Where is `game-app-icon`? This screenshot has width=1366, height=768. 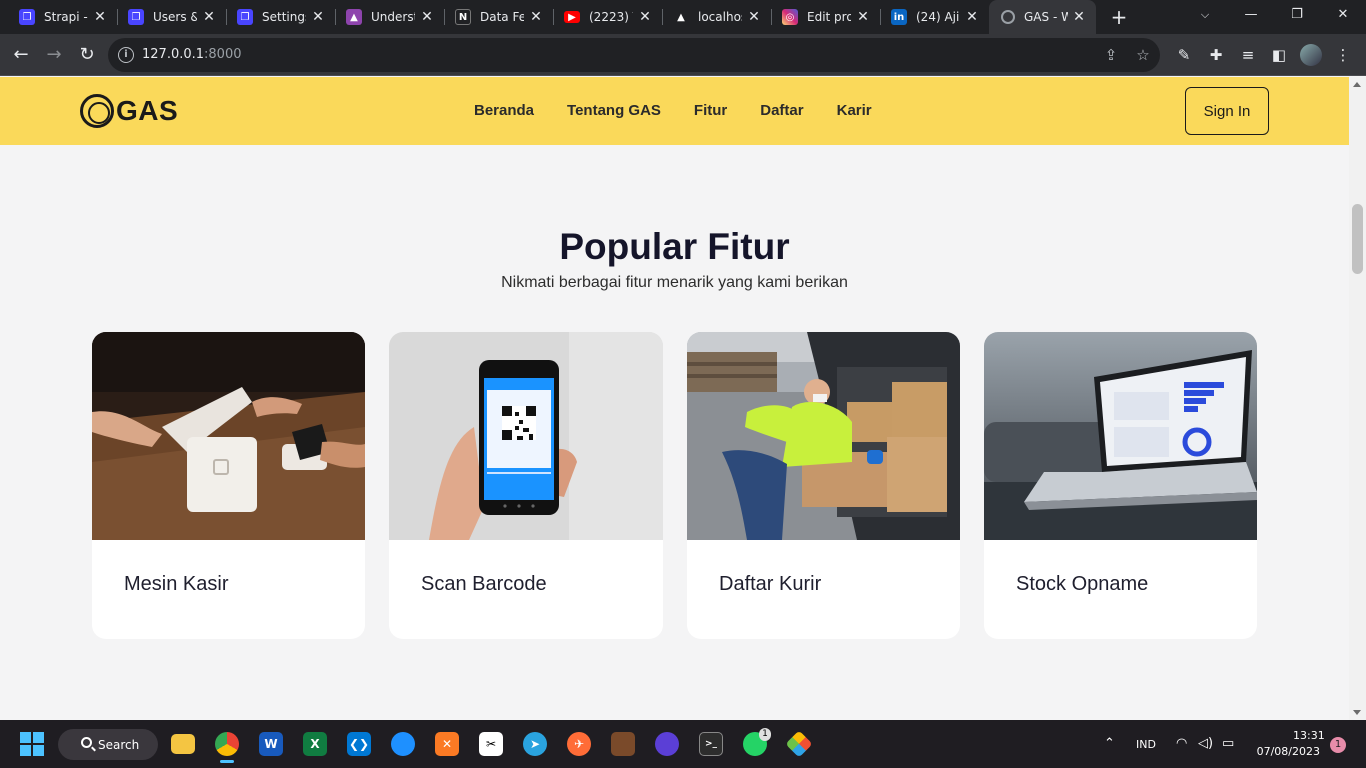
game-app-icon is located at coordinates (623, 744).